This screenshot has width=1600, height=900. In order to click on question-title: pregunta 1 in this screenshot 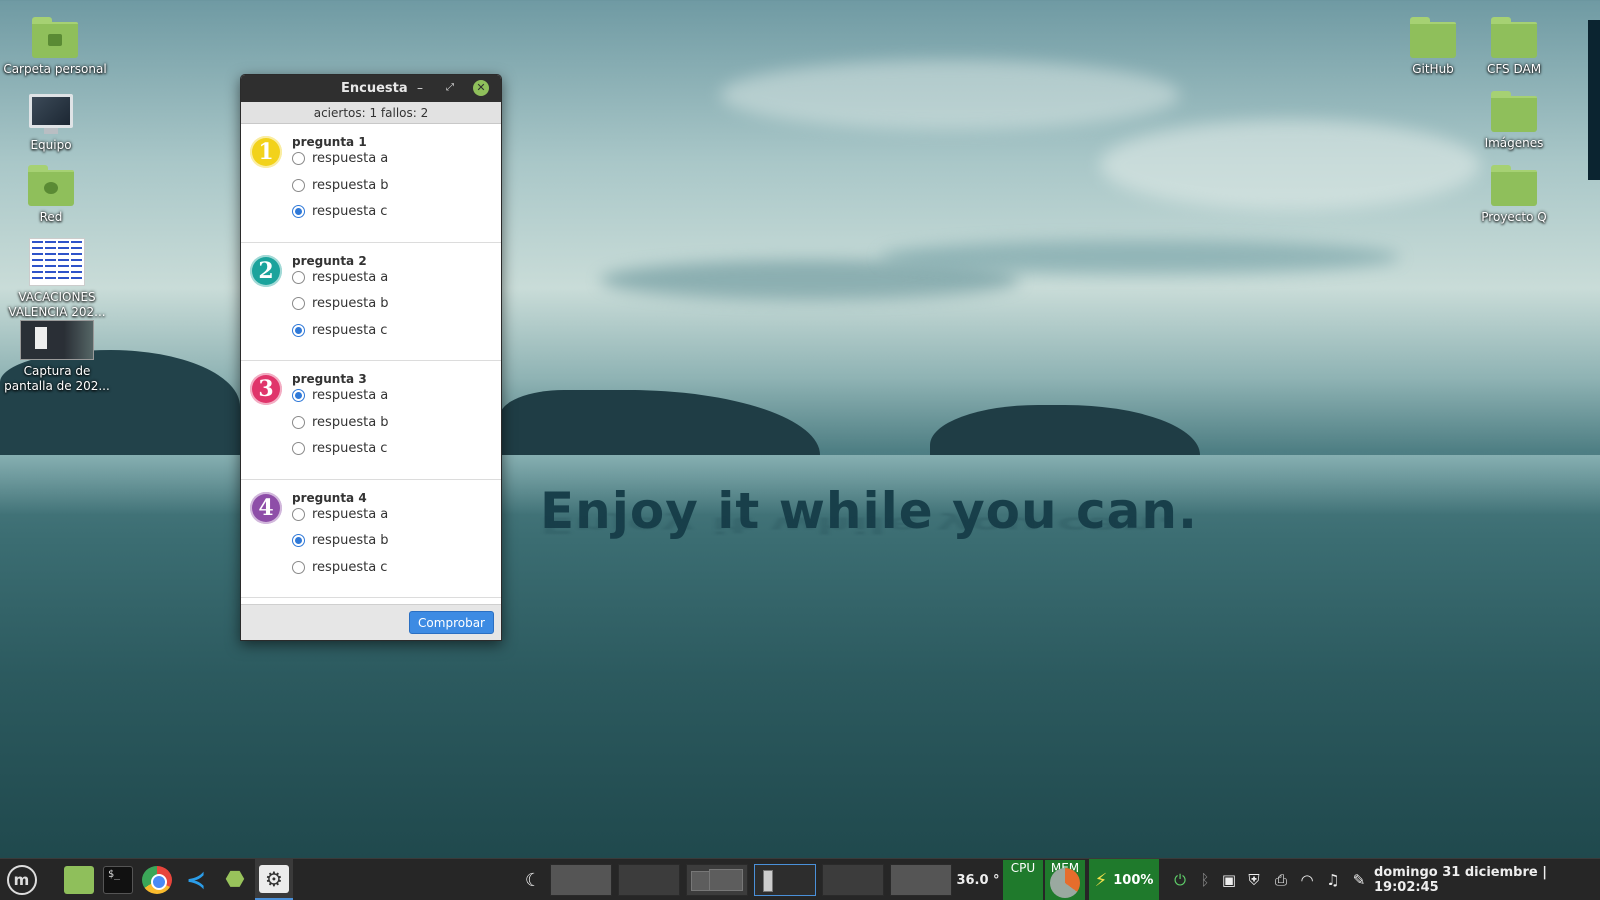, I will do `click(329, 142)`.